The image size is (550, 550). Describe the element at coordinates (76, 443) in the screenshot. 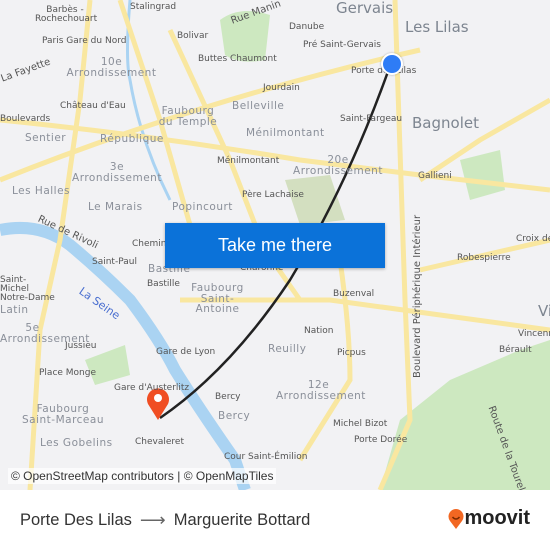

I see `map-label: Les Gobelins` at that location.